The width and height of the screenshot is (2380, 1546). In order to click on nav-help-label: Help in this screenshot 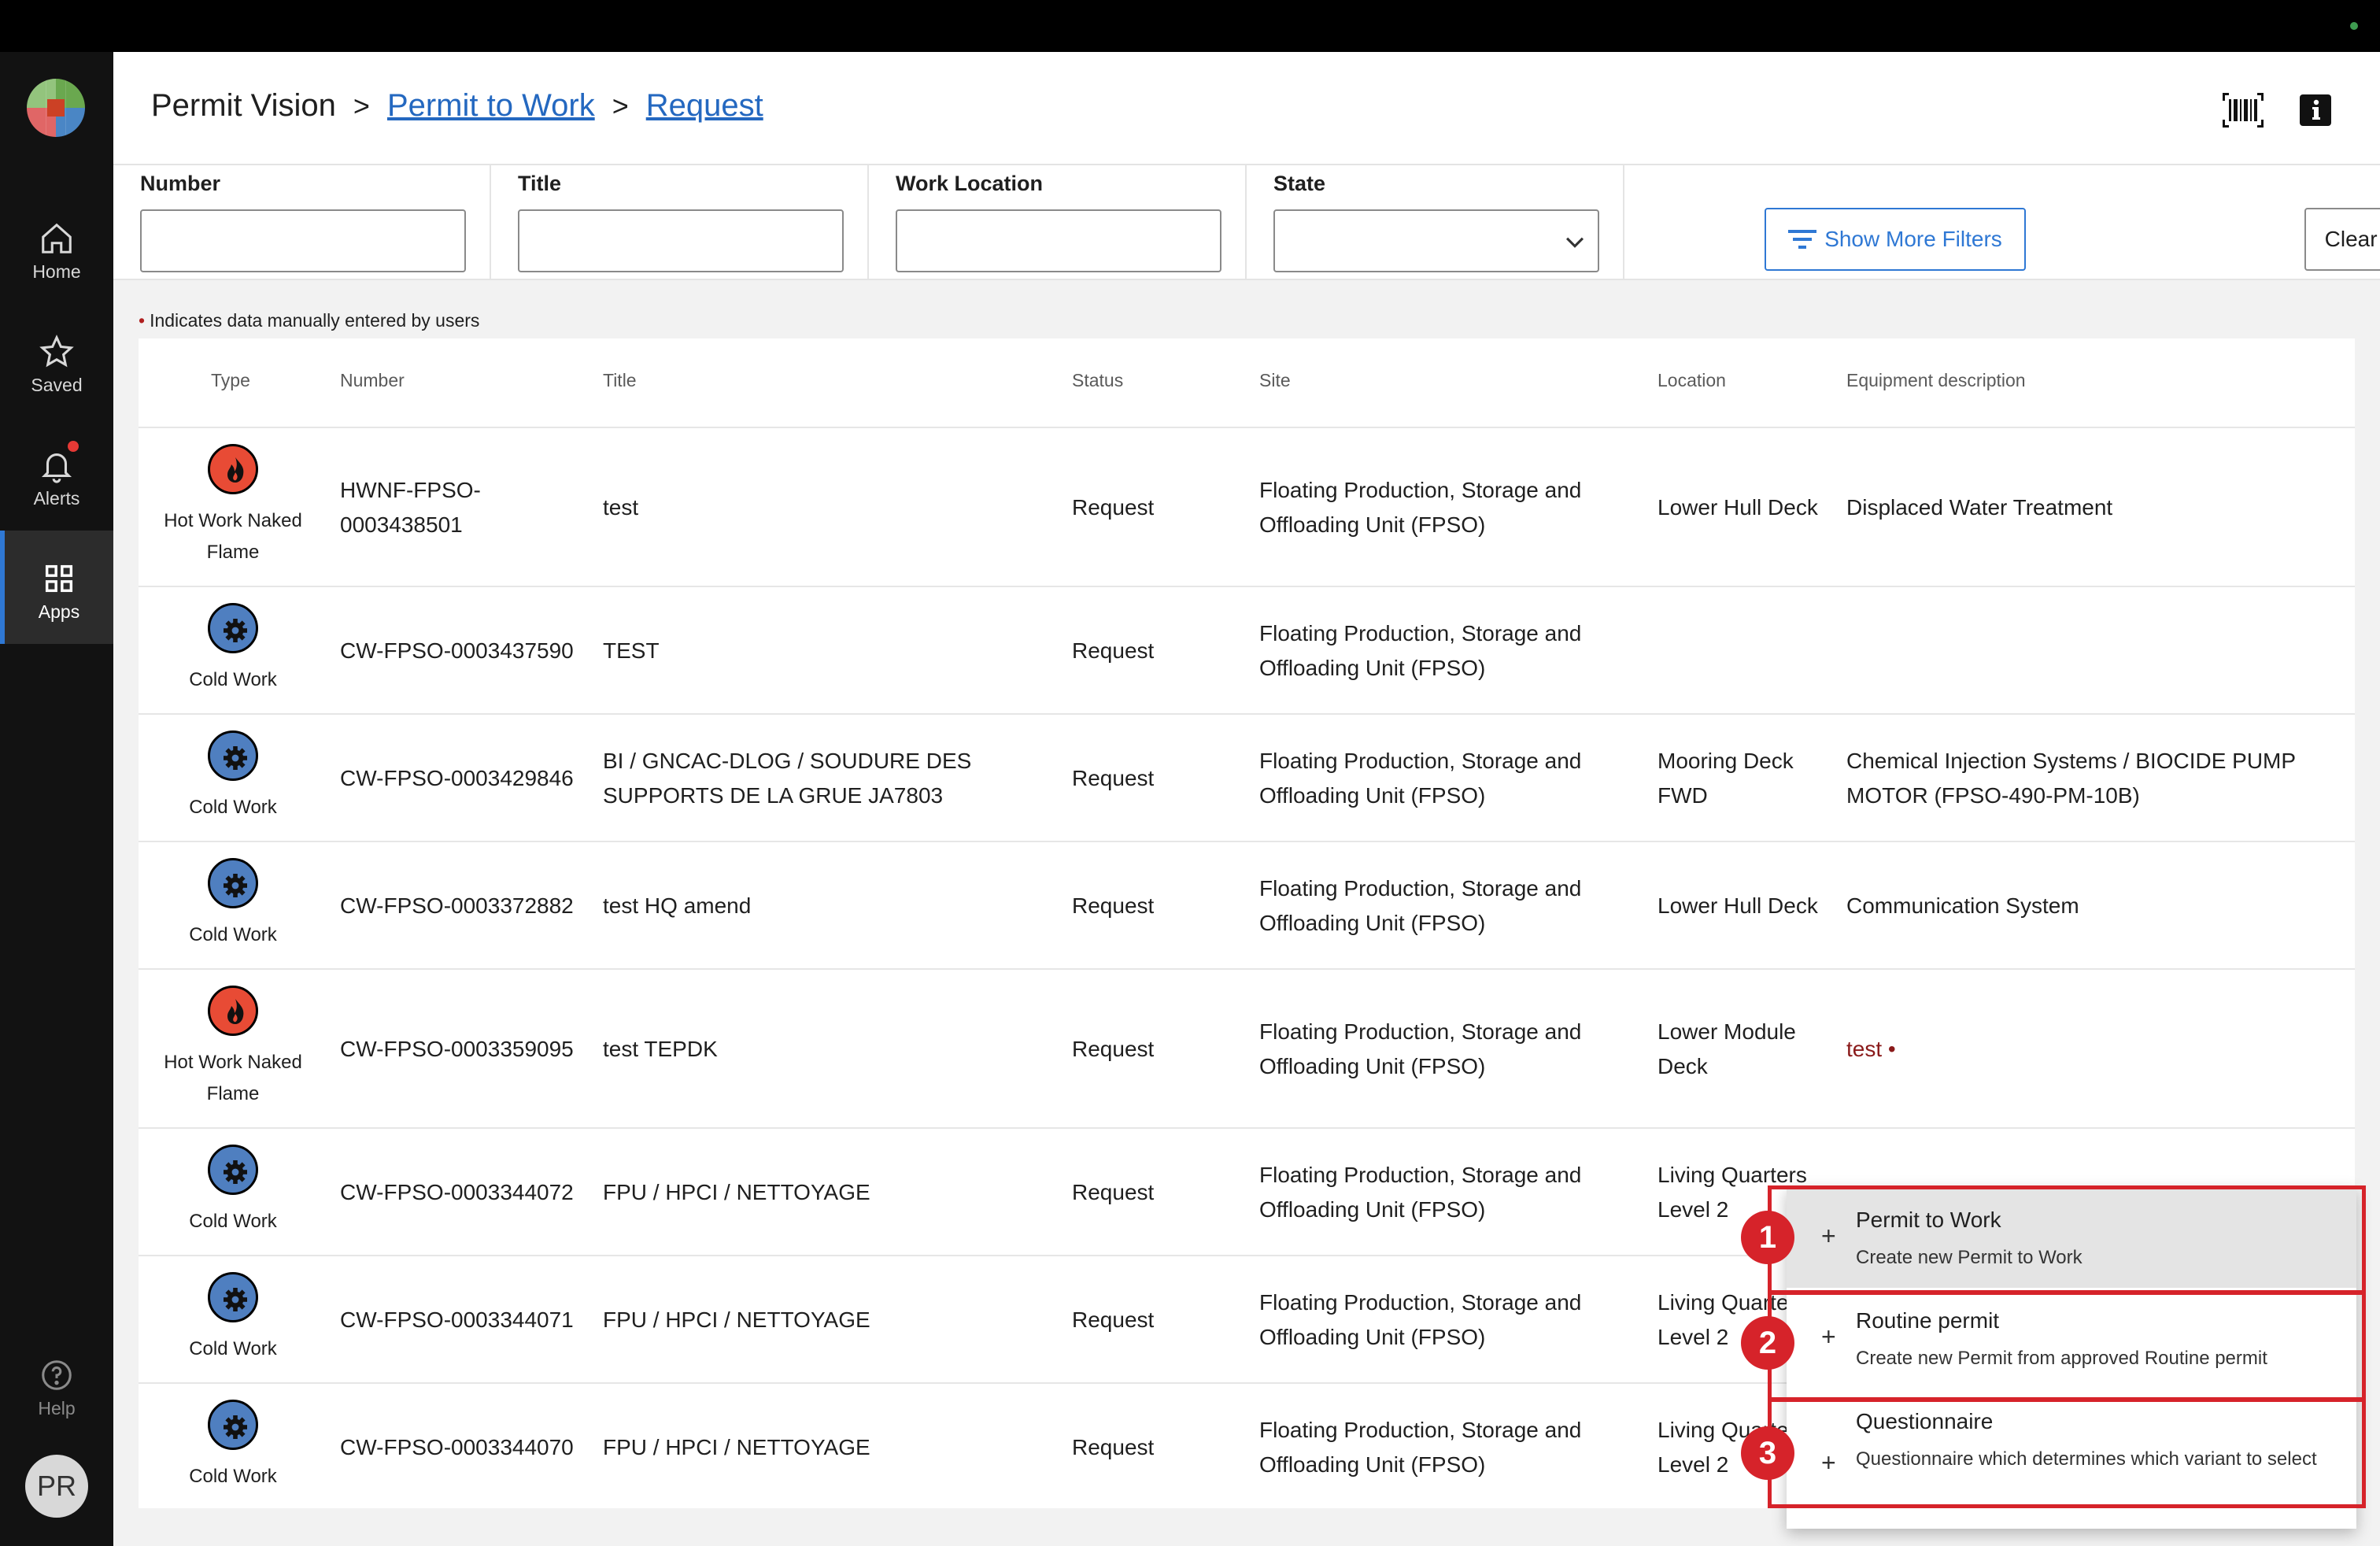, I will do `click(57, 1408)`.